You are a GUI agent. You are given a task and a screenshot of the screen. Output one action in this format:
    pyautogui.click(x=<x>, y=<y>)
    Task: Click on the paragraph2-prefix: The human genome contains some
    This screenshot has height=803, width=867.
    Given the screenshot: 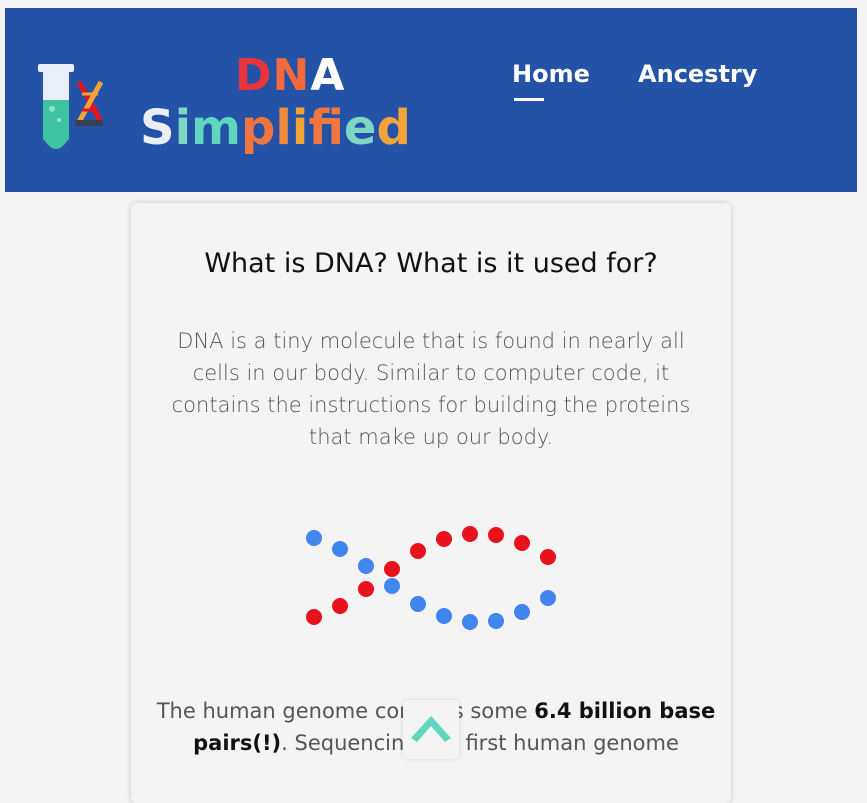 What is the action you would take?
    pyautogui.click(x=345, y=711)
    